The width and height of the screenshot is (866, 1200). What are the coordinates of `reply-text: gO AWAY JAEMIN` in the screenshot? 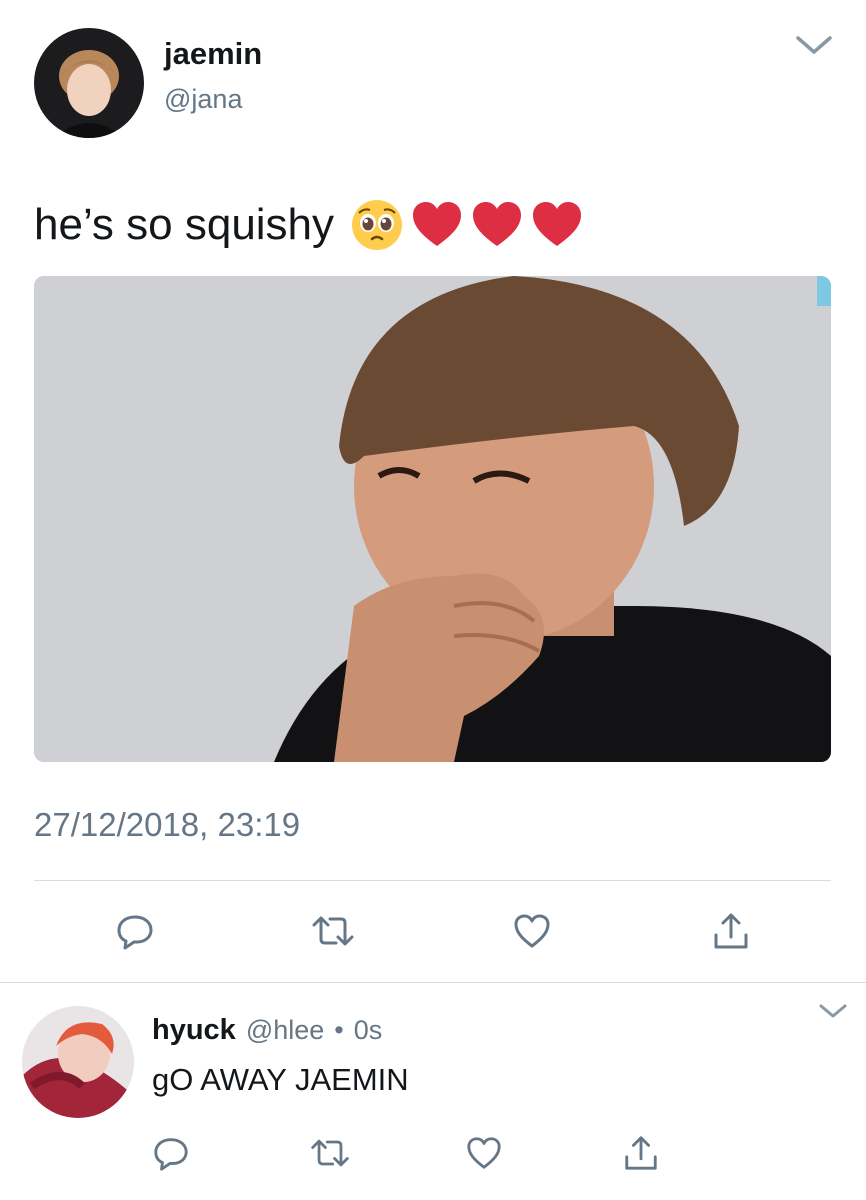 It's located at (280, 1079).